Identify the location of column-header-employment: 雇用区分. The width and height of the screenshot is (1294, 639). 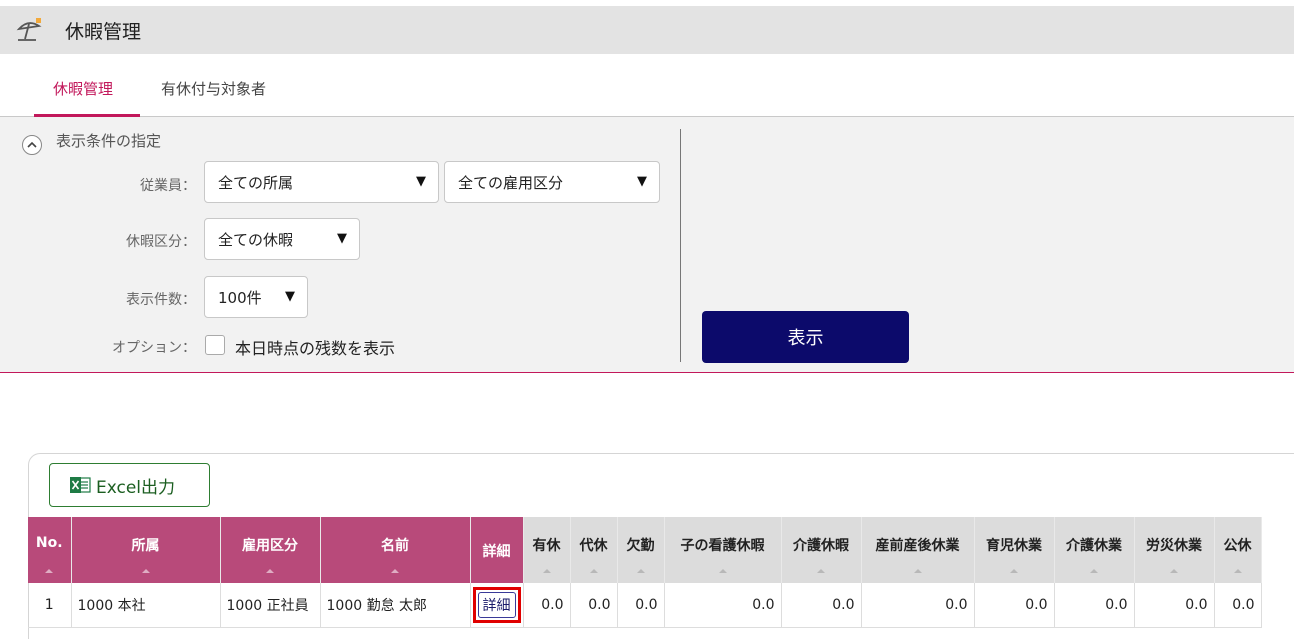
(270, 550).